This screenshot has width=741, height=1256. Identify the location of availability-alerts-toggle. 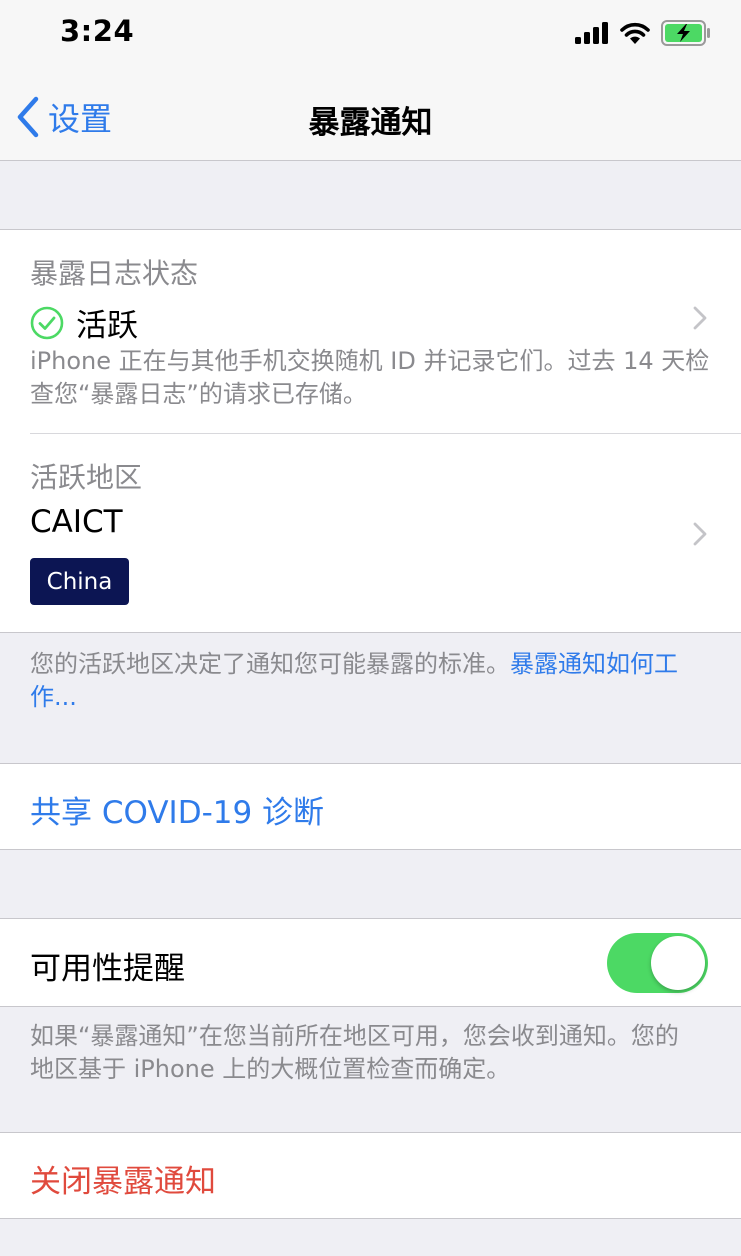
(657, 963).